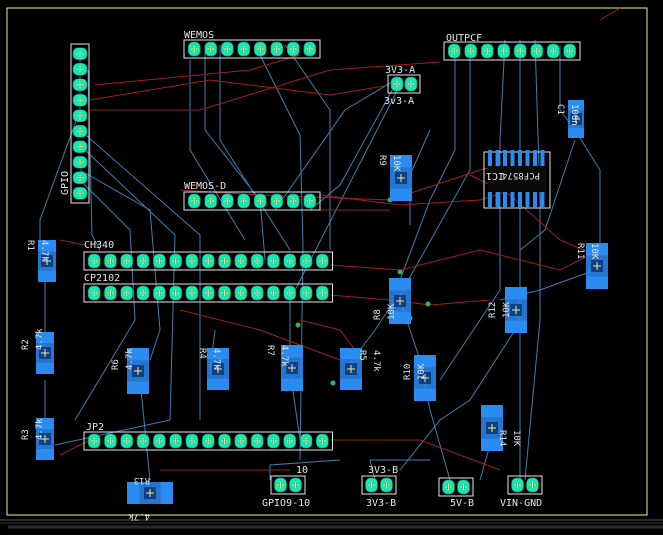  Describe the element at coordinates (26, 344) in the screenshot. I see `component-ref-label: R2` at that location.